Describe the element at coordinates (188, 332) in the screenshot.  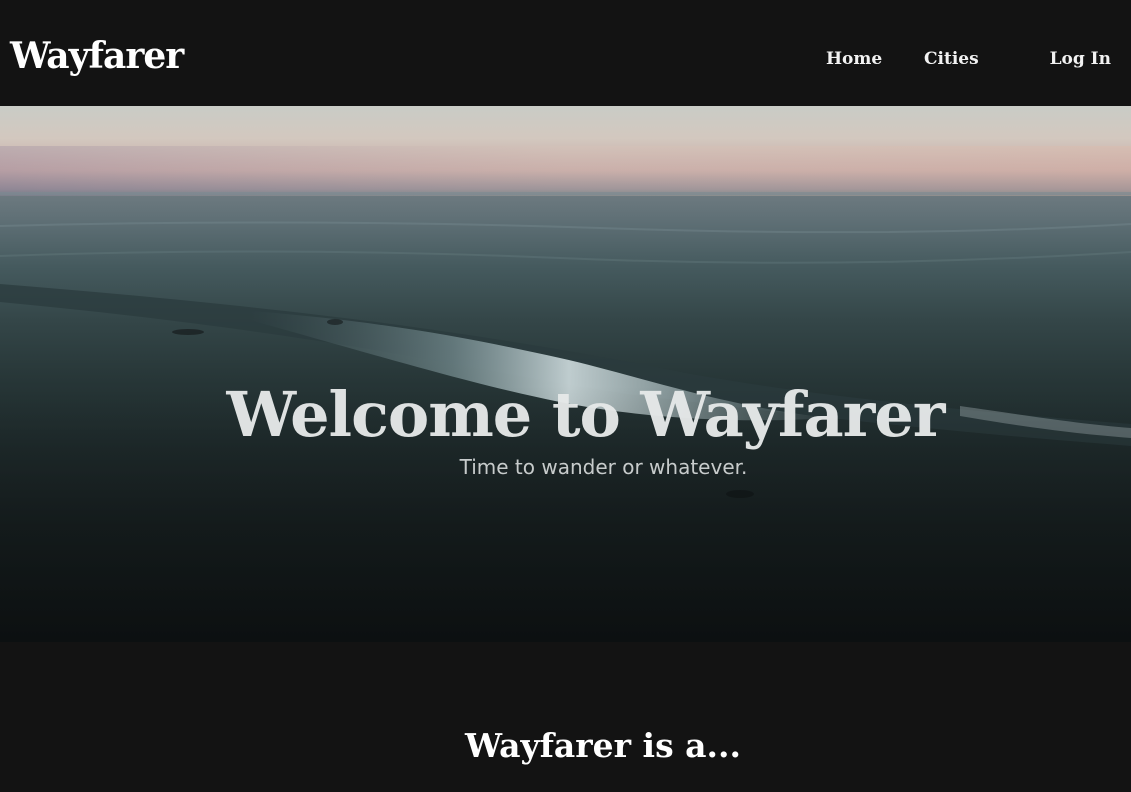
I see `surfer-silhouette` at that location.